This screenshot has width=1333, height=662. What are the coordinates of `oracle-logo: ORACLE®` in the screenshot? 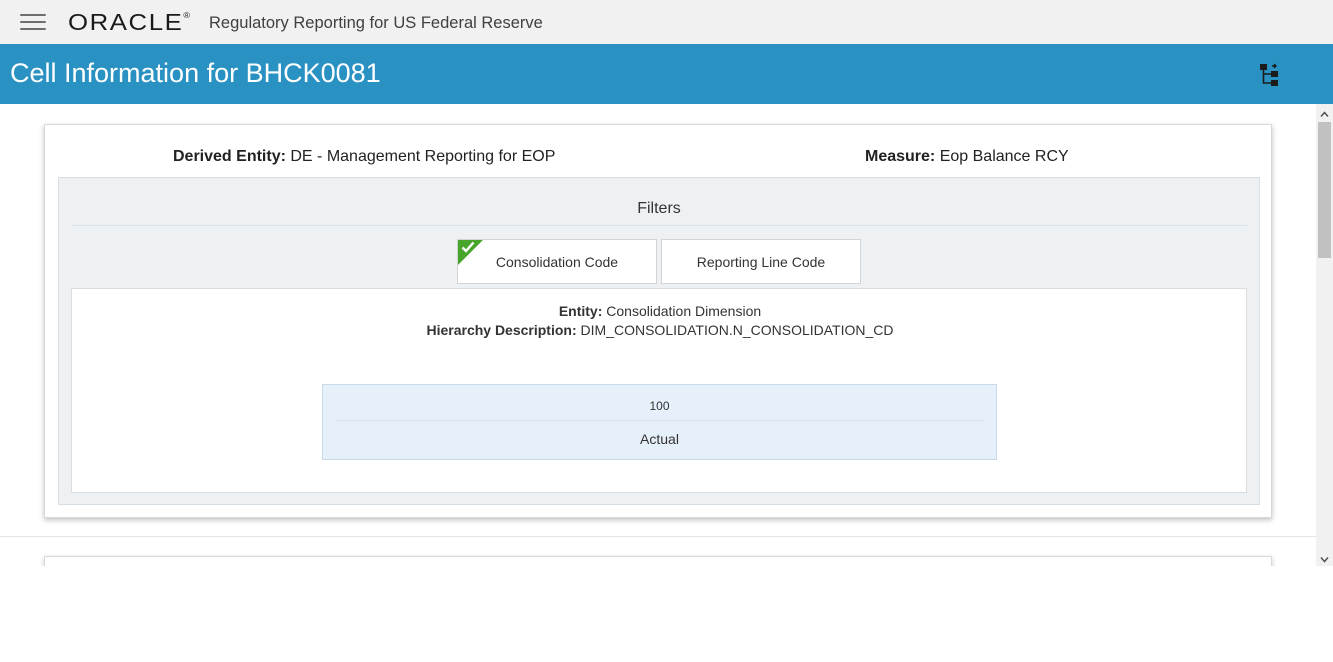 It's located at (129, 22).